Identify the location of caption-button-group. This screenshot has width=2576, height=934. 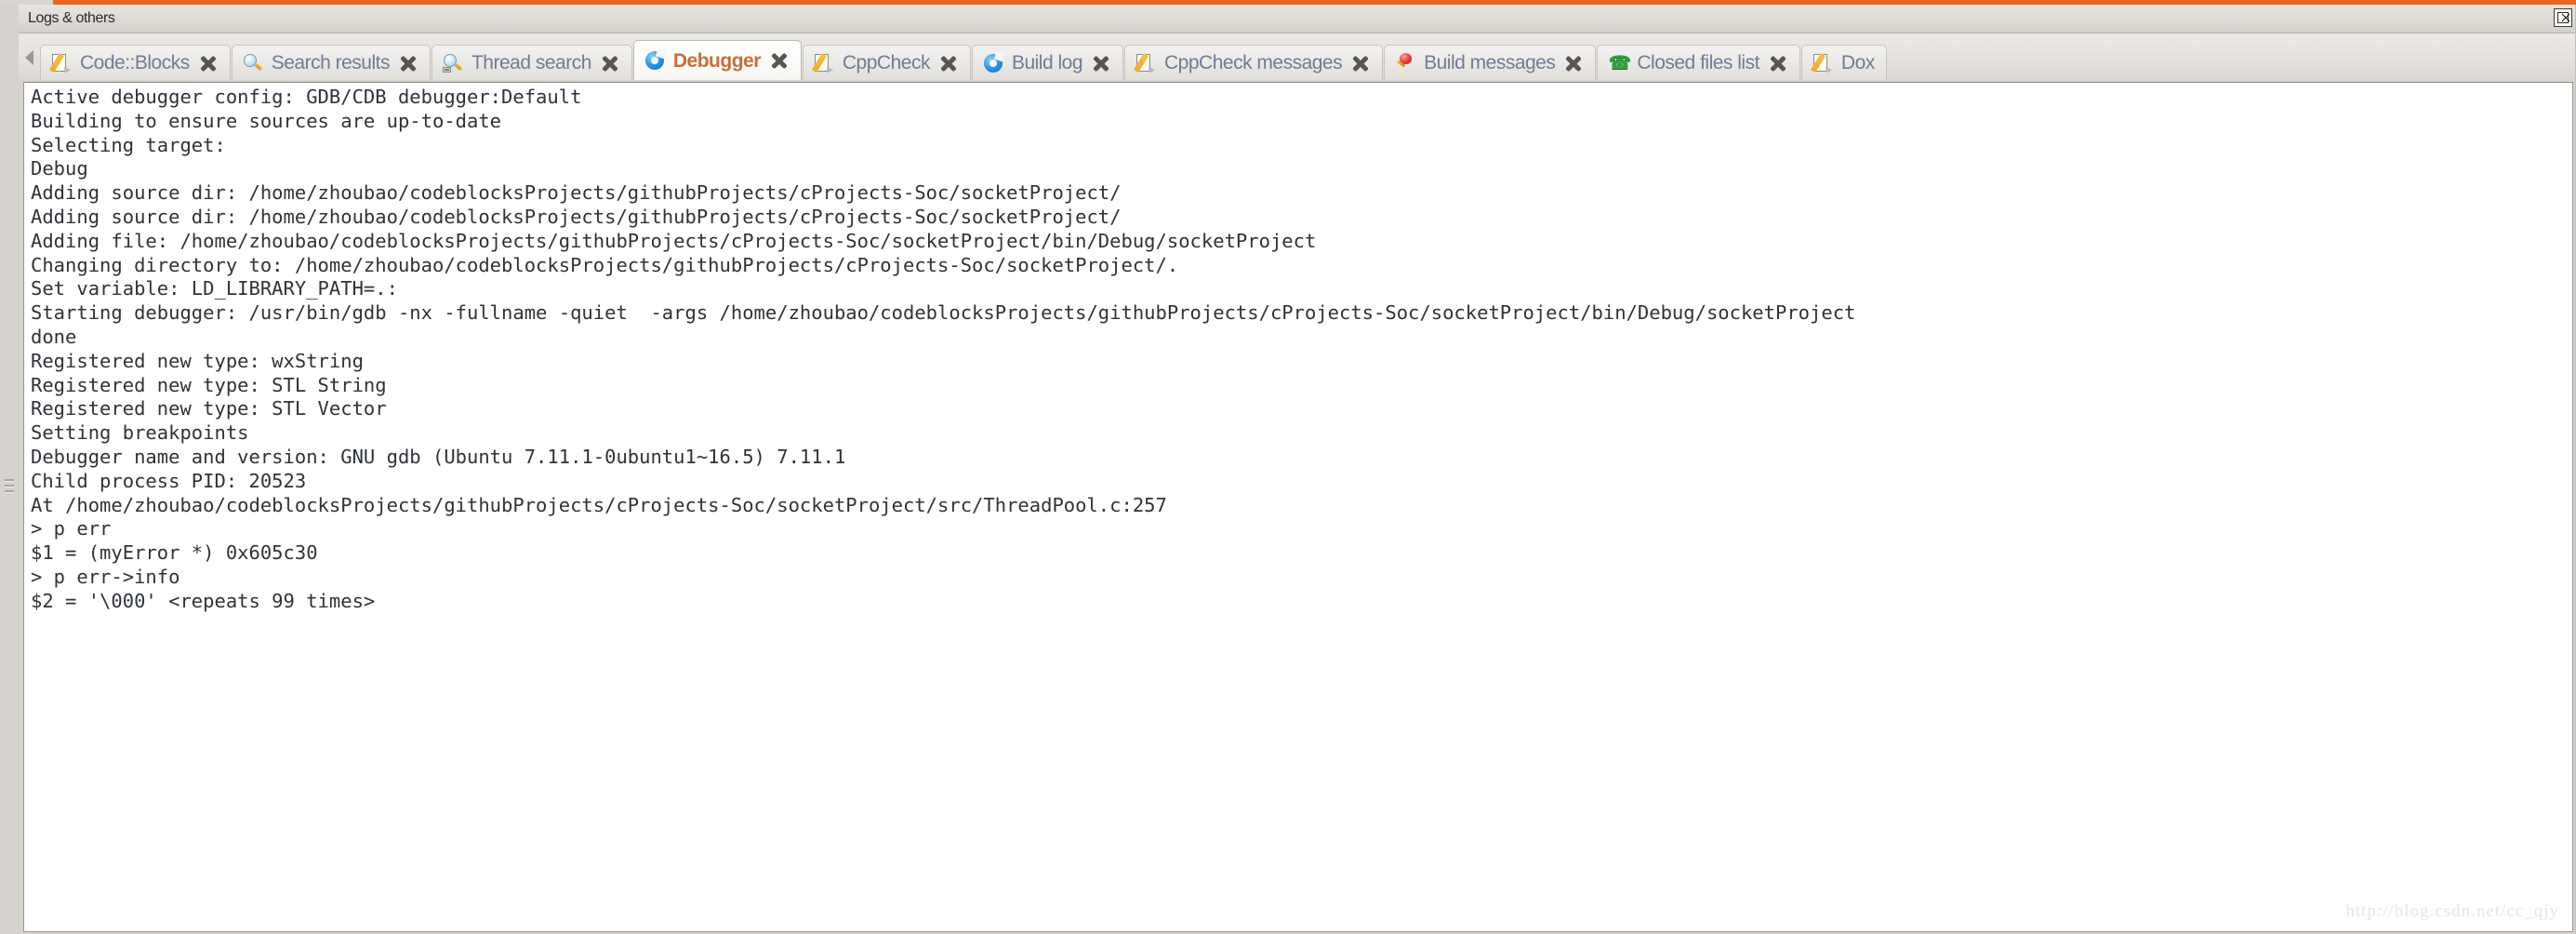
(2563, 17).